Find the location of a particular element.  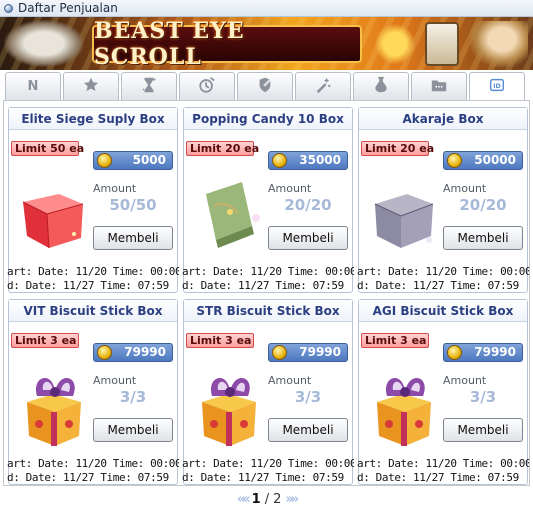

shield-sword-icon is located at coordinates (265, 87).